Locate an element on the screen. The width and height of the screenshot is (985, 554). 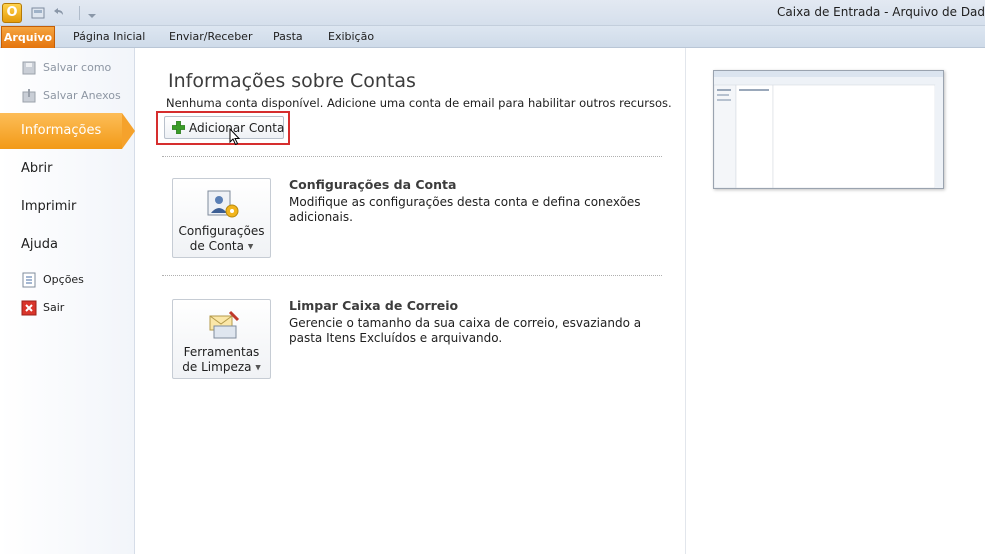
tab-file: Arquivo is located at coordinates (28, 37).